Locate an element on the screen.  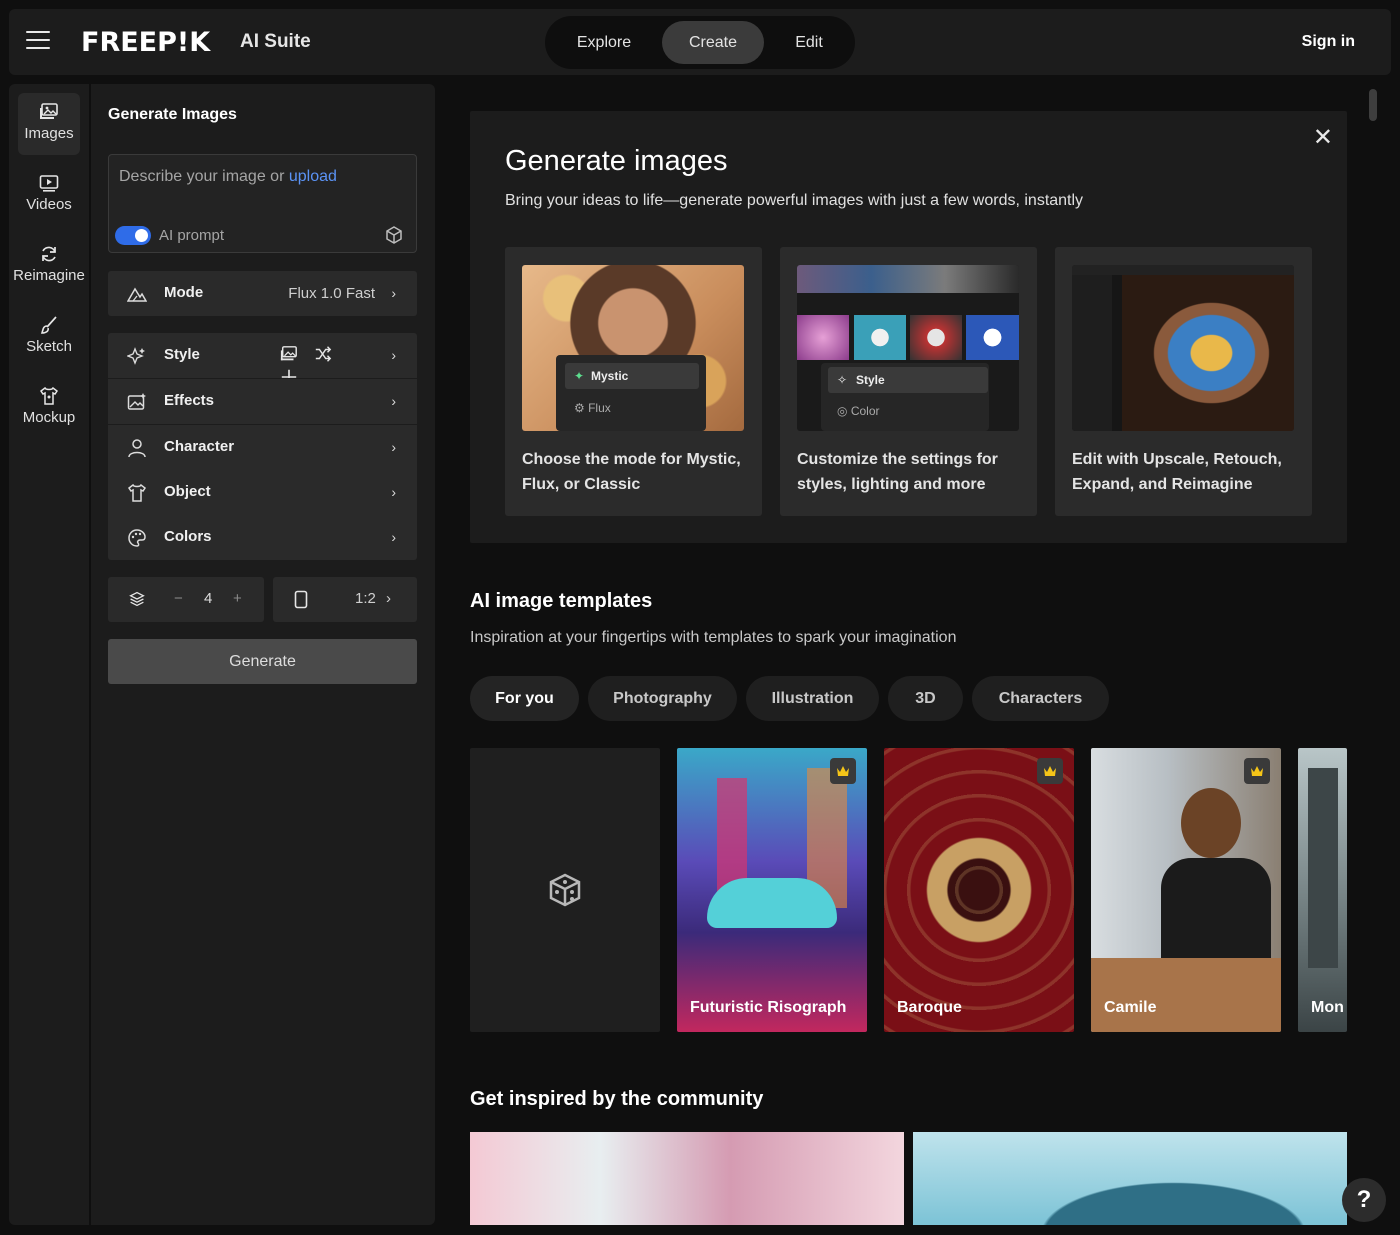
shuffle-icon is located at coordinates (323, 354).